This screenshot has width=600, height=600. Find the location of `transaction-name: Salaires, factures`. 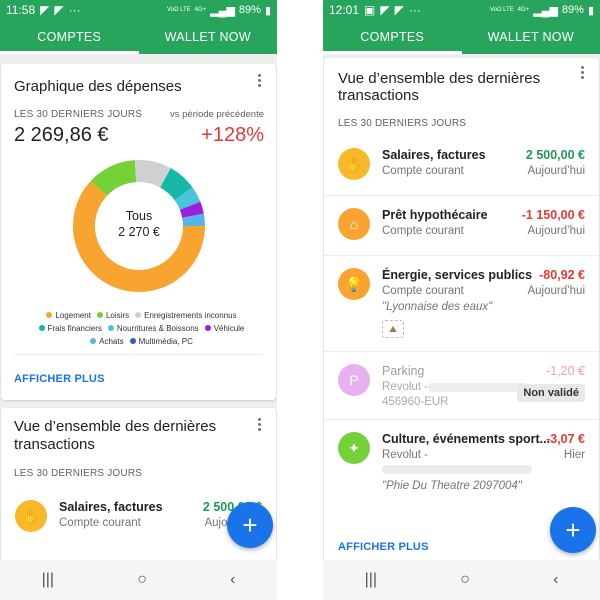

transaction-name: Salaires, factures is located at coordinates (434, 155).